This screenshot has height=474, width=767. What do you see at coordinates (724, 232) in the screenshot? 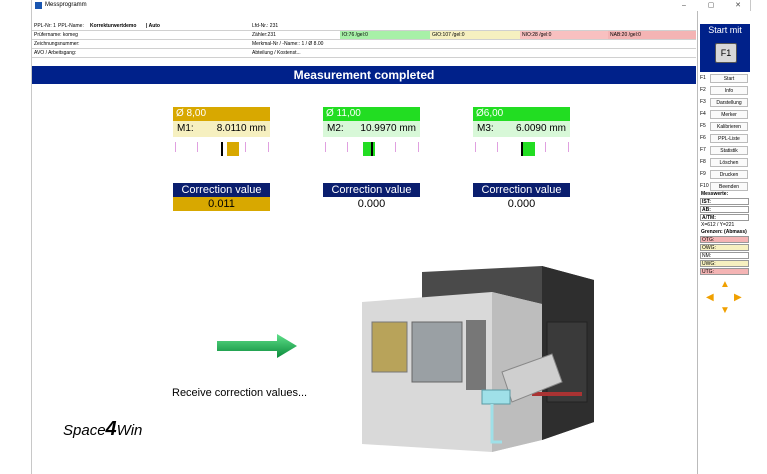
I see `limits-title: Grenzen: (Abmass)` at bounding box center [724, 232].